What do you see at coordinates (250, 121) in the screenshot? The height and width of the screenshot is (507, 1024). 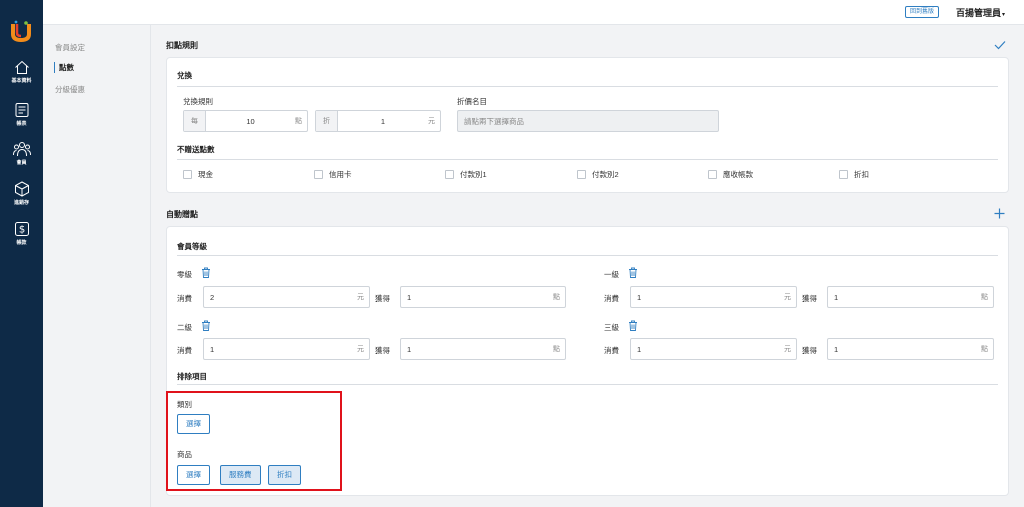 I see `points-per-value: 10` at bounding box center [250, 121].